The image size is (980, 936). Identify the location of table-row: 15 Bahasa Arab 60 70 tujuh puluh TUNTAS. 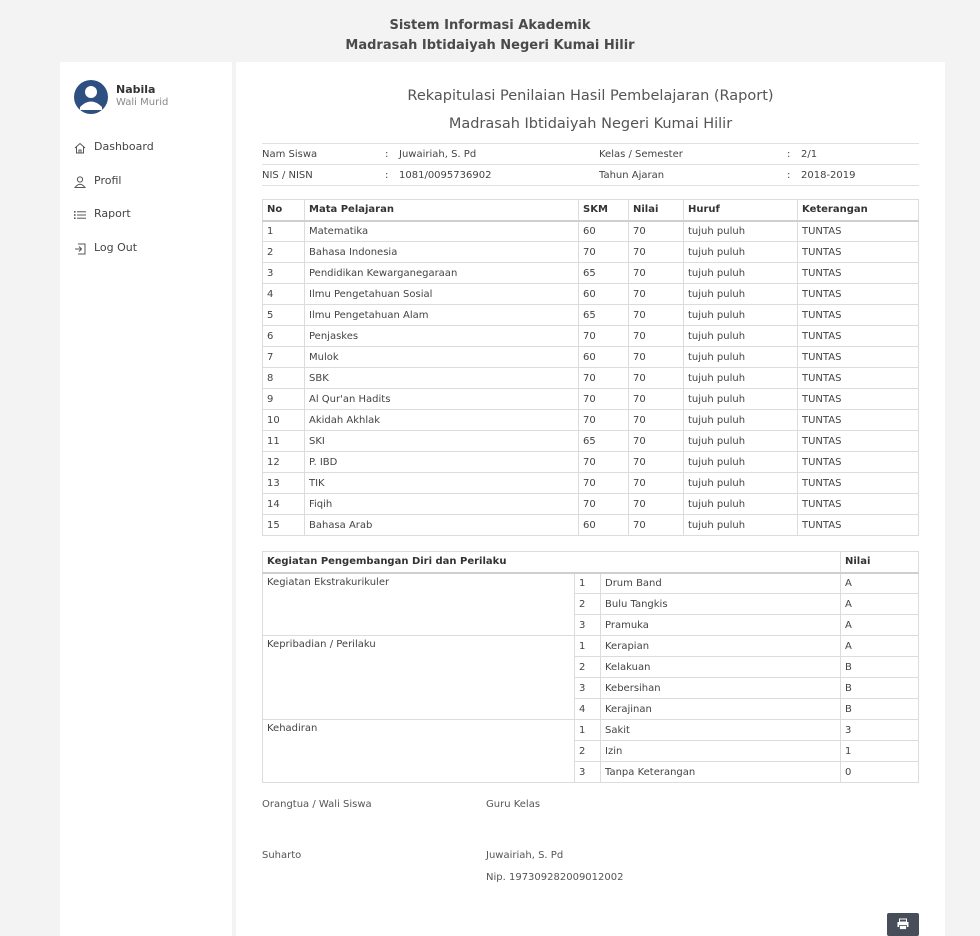
(590, 525).